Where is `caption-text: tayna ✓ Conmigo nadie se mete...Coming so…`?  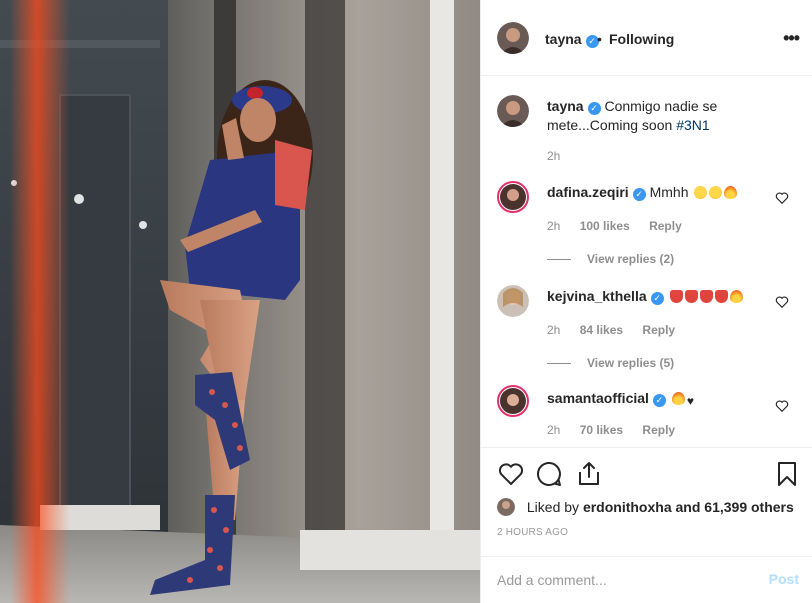
caption-text: tayna ✓ Conmigo nadie se mete...Coming so… is located at coordinates (662, 116).